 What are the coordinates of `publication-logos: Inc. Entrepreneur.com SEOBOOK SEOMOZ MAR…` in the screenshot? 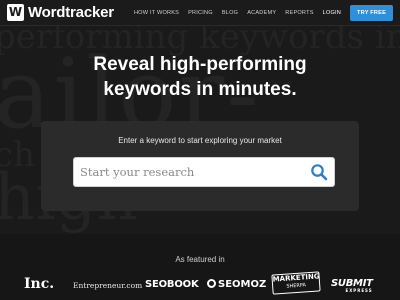 It's located at (200, 283).